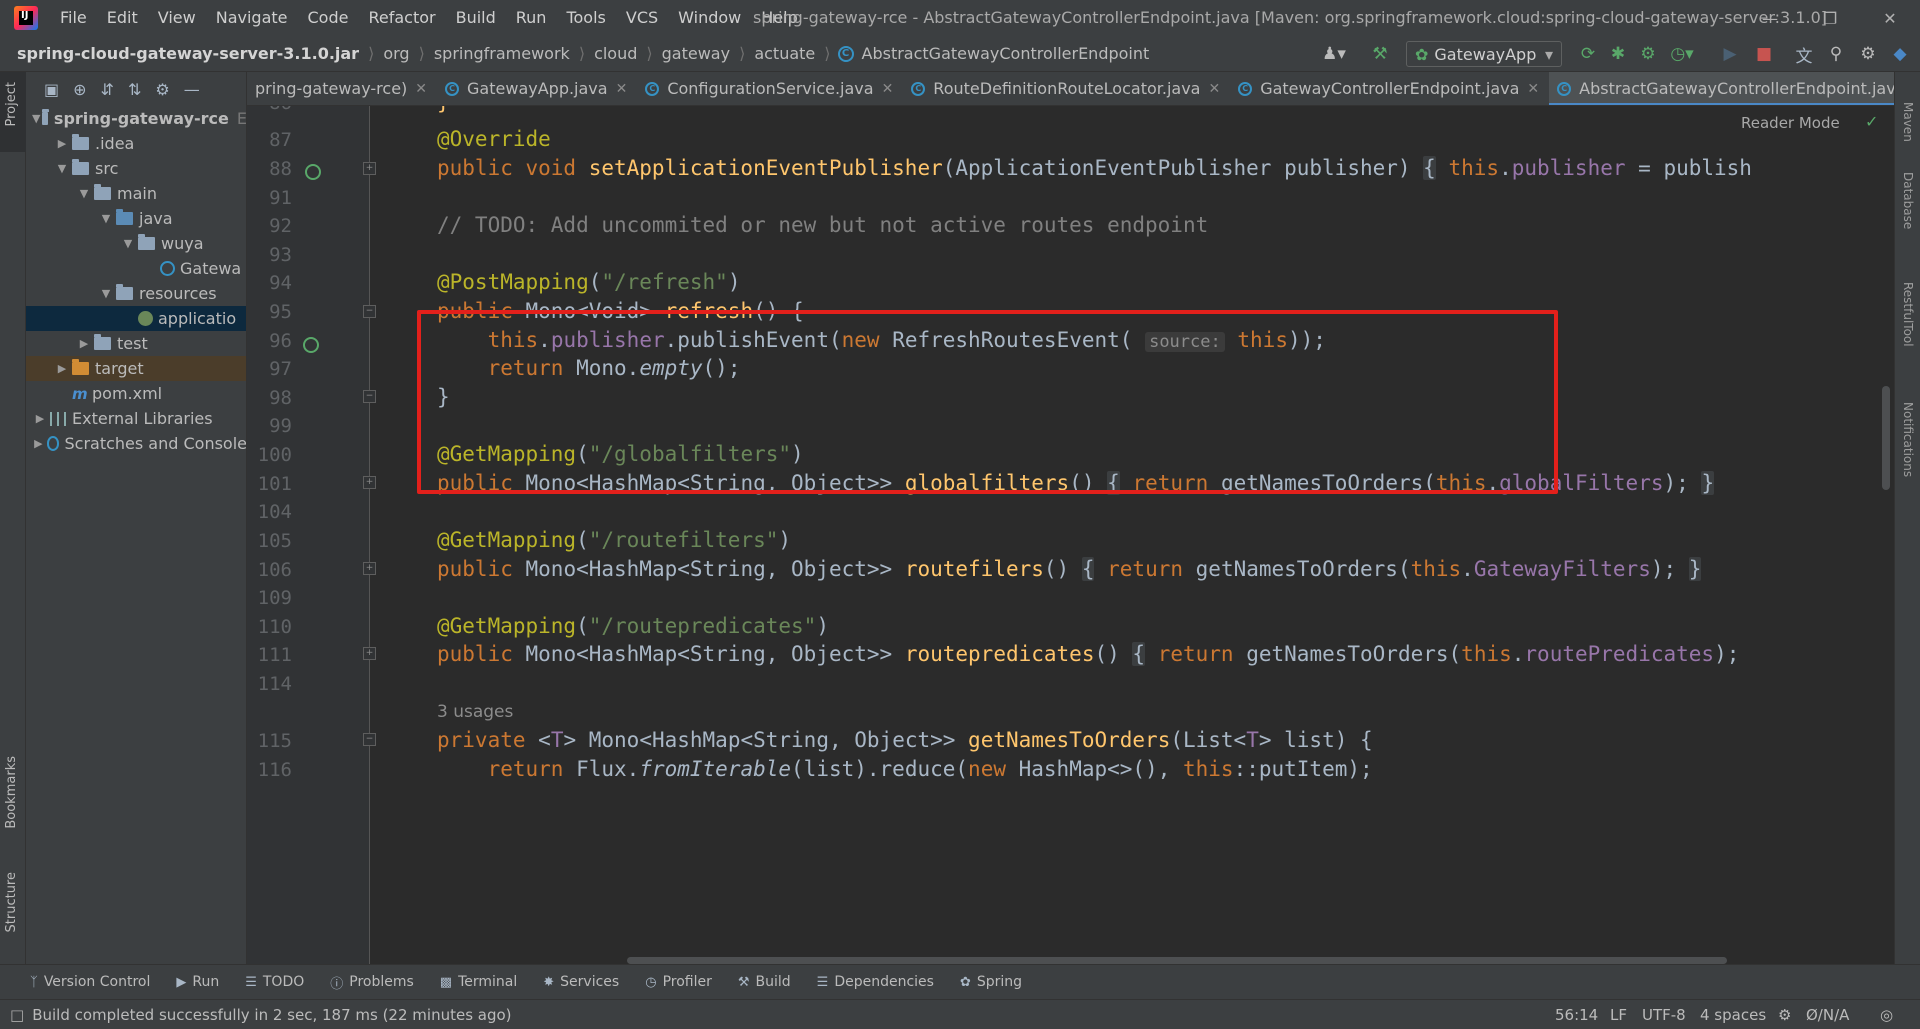  What do you see at coordinates (991, 982) in the screenshot?
I see `spring-tab: ✿ Spring` at bounding box center [991, 982].